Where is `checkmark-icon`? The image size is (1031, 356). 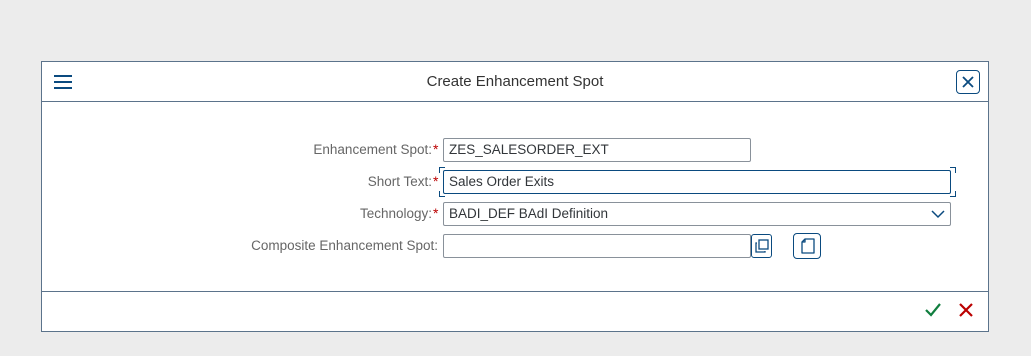
checkmark-icon is located at coordinates (933, 310).